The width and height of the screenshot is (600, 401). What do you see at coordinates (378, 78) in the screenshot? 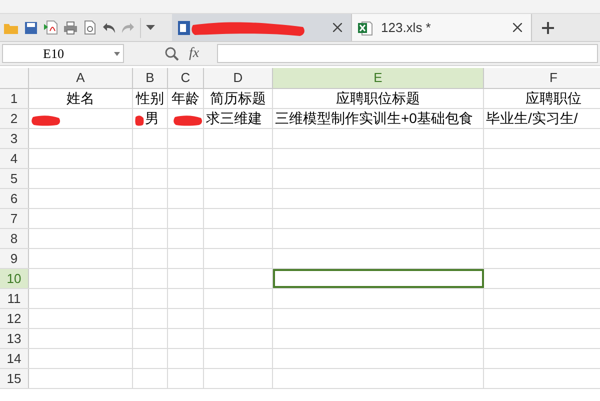
I see `column-header: E` at bounding box center [378, 78].